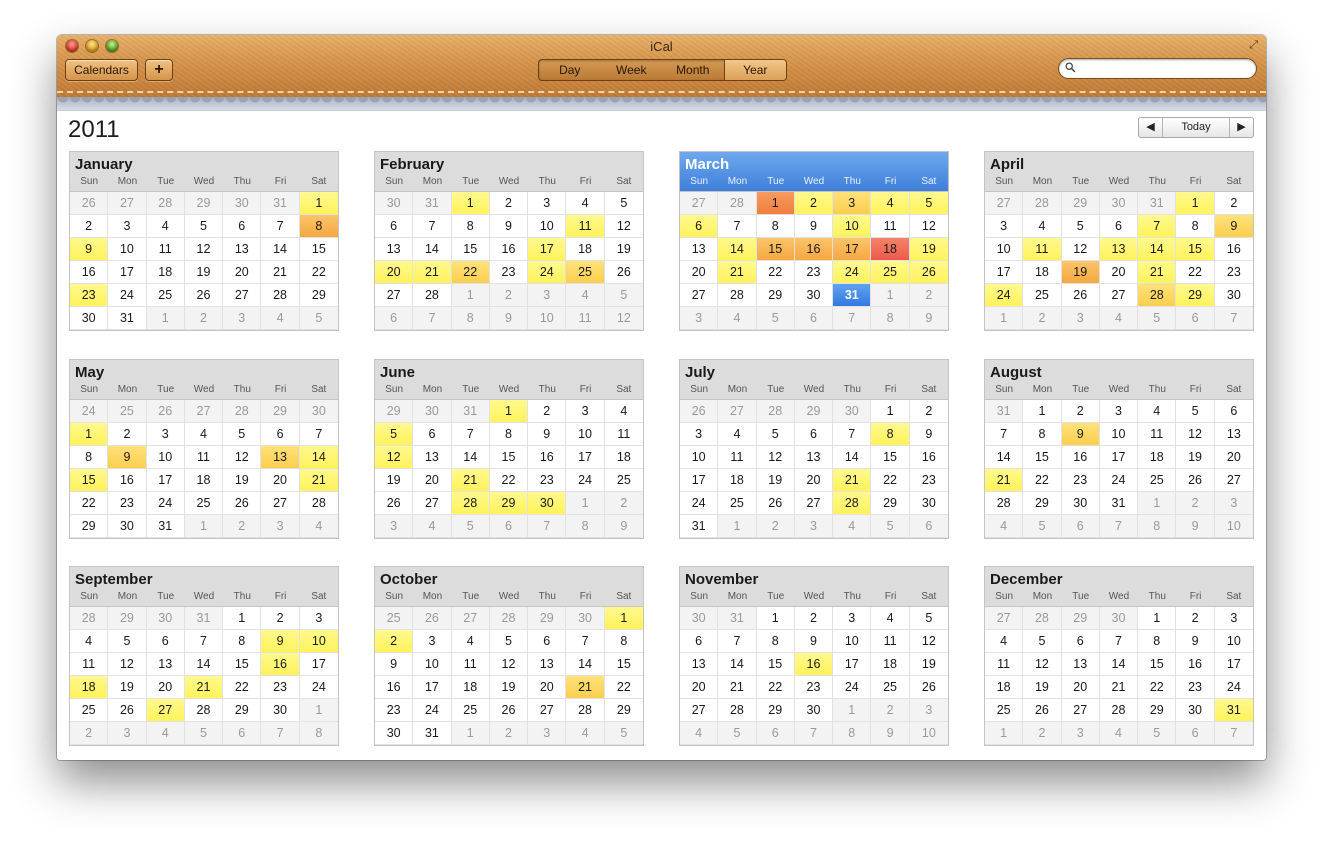  I want to click on month-name: April, so click(1119, 162).